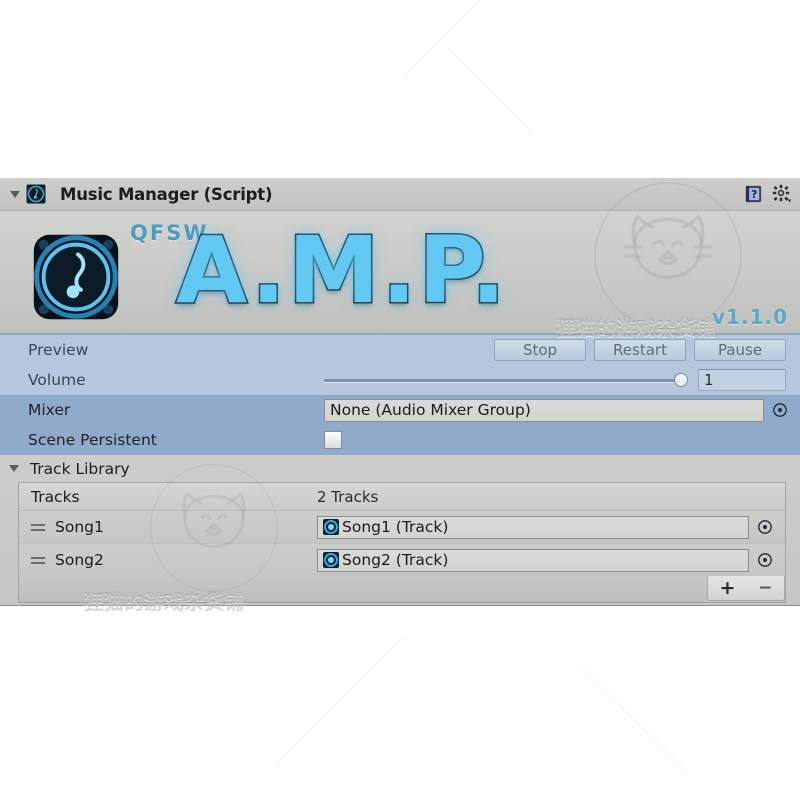 The height and width of the screenshot is (800, 800). Describe the element at coordinates (15, 194) in the screenshot. I see `component-foldout-icon` at that location.